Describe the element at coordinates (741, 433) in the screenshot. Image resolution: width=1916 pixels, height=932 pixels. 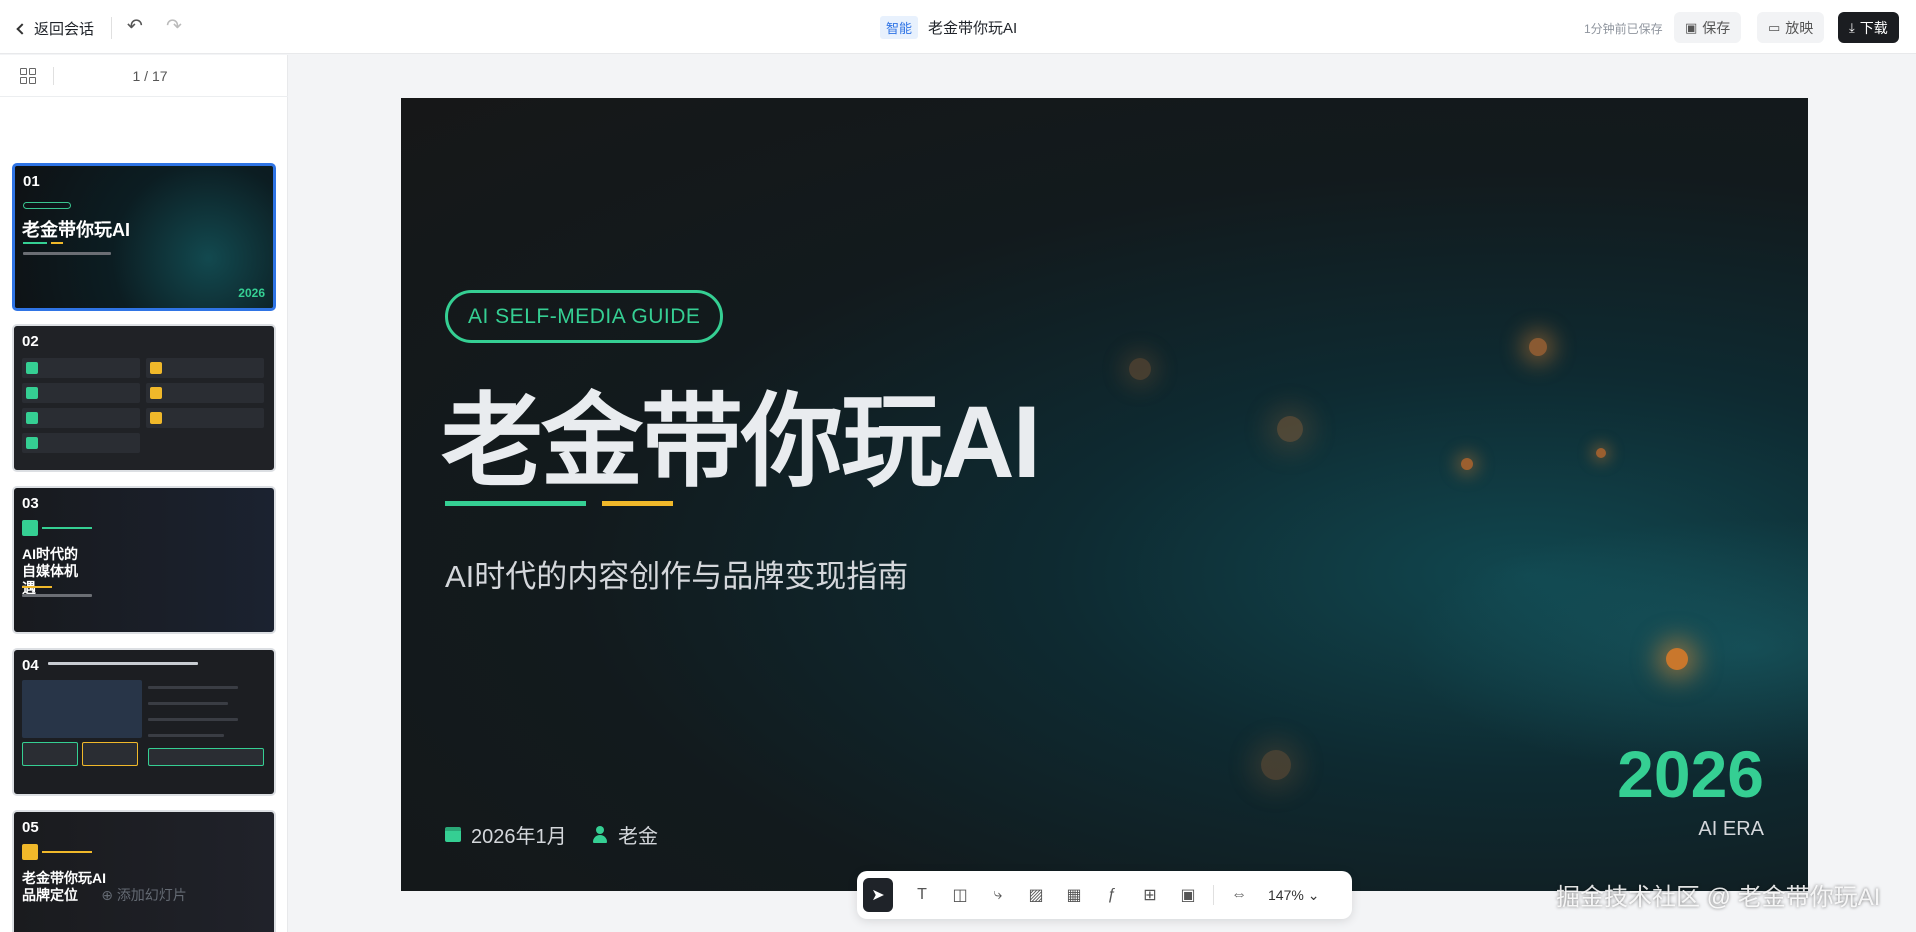
I see `slide-title: 老金带你玩AI` at that location.